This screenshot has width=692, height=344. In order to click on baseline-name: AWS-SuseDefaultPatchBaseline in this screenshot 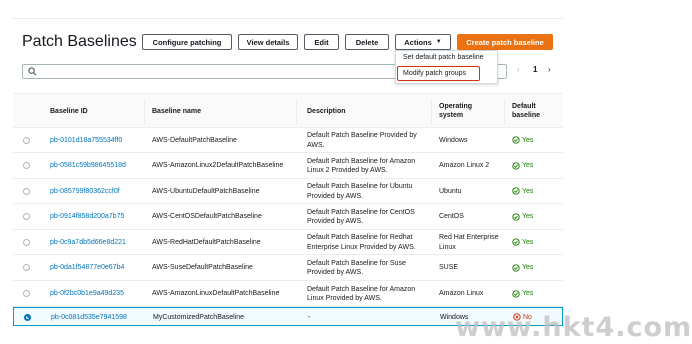, I will do `click(202, 267)`.